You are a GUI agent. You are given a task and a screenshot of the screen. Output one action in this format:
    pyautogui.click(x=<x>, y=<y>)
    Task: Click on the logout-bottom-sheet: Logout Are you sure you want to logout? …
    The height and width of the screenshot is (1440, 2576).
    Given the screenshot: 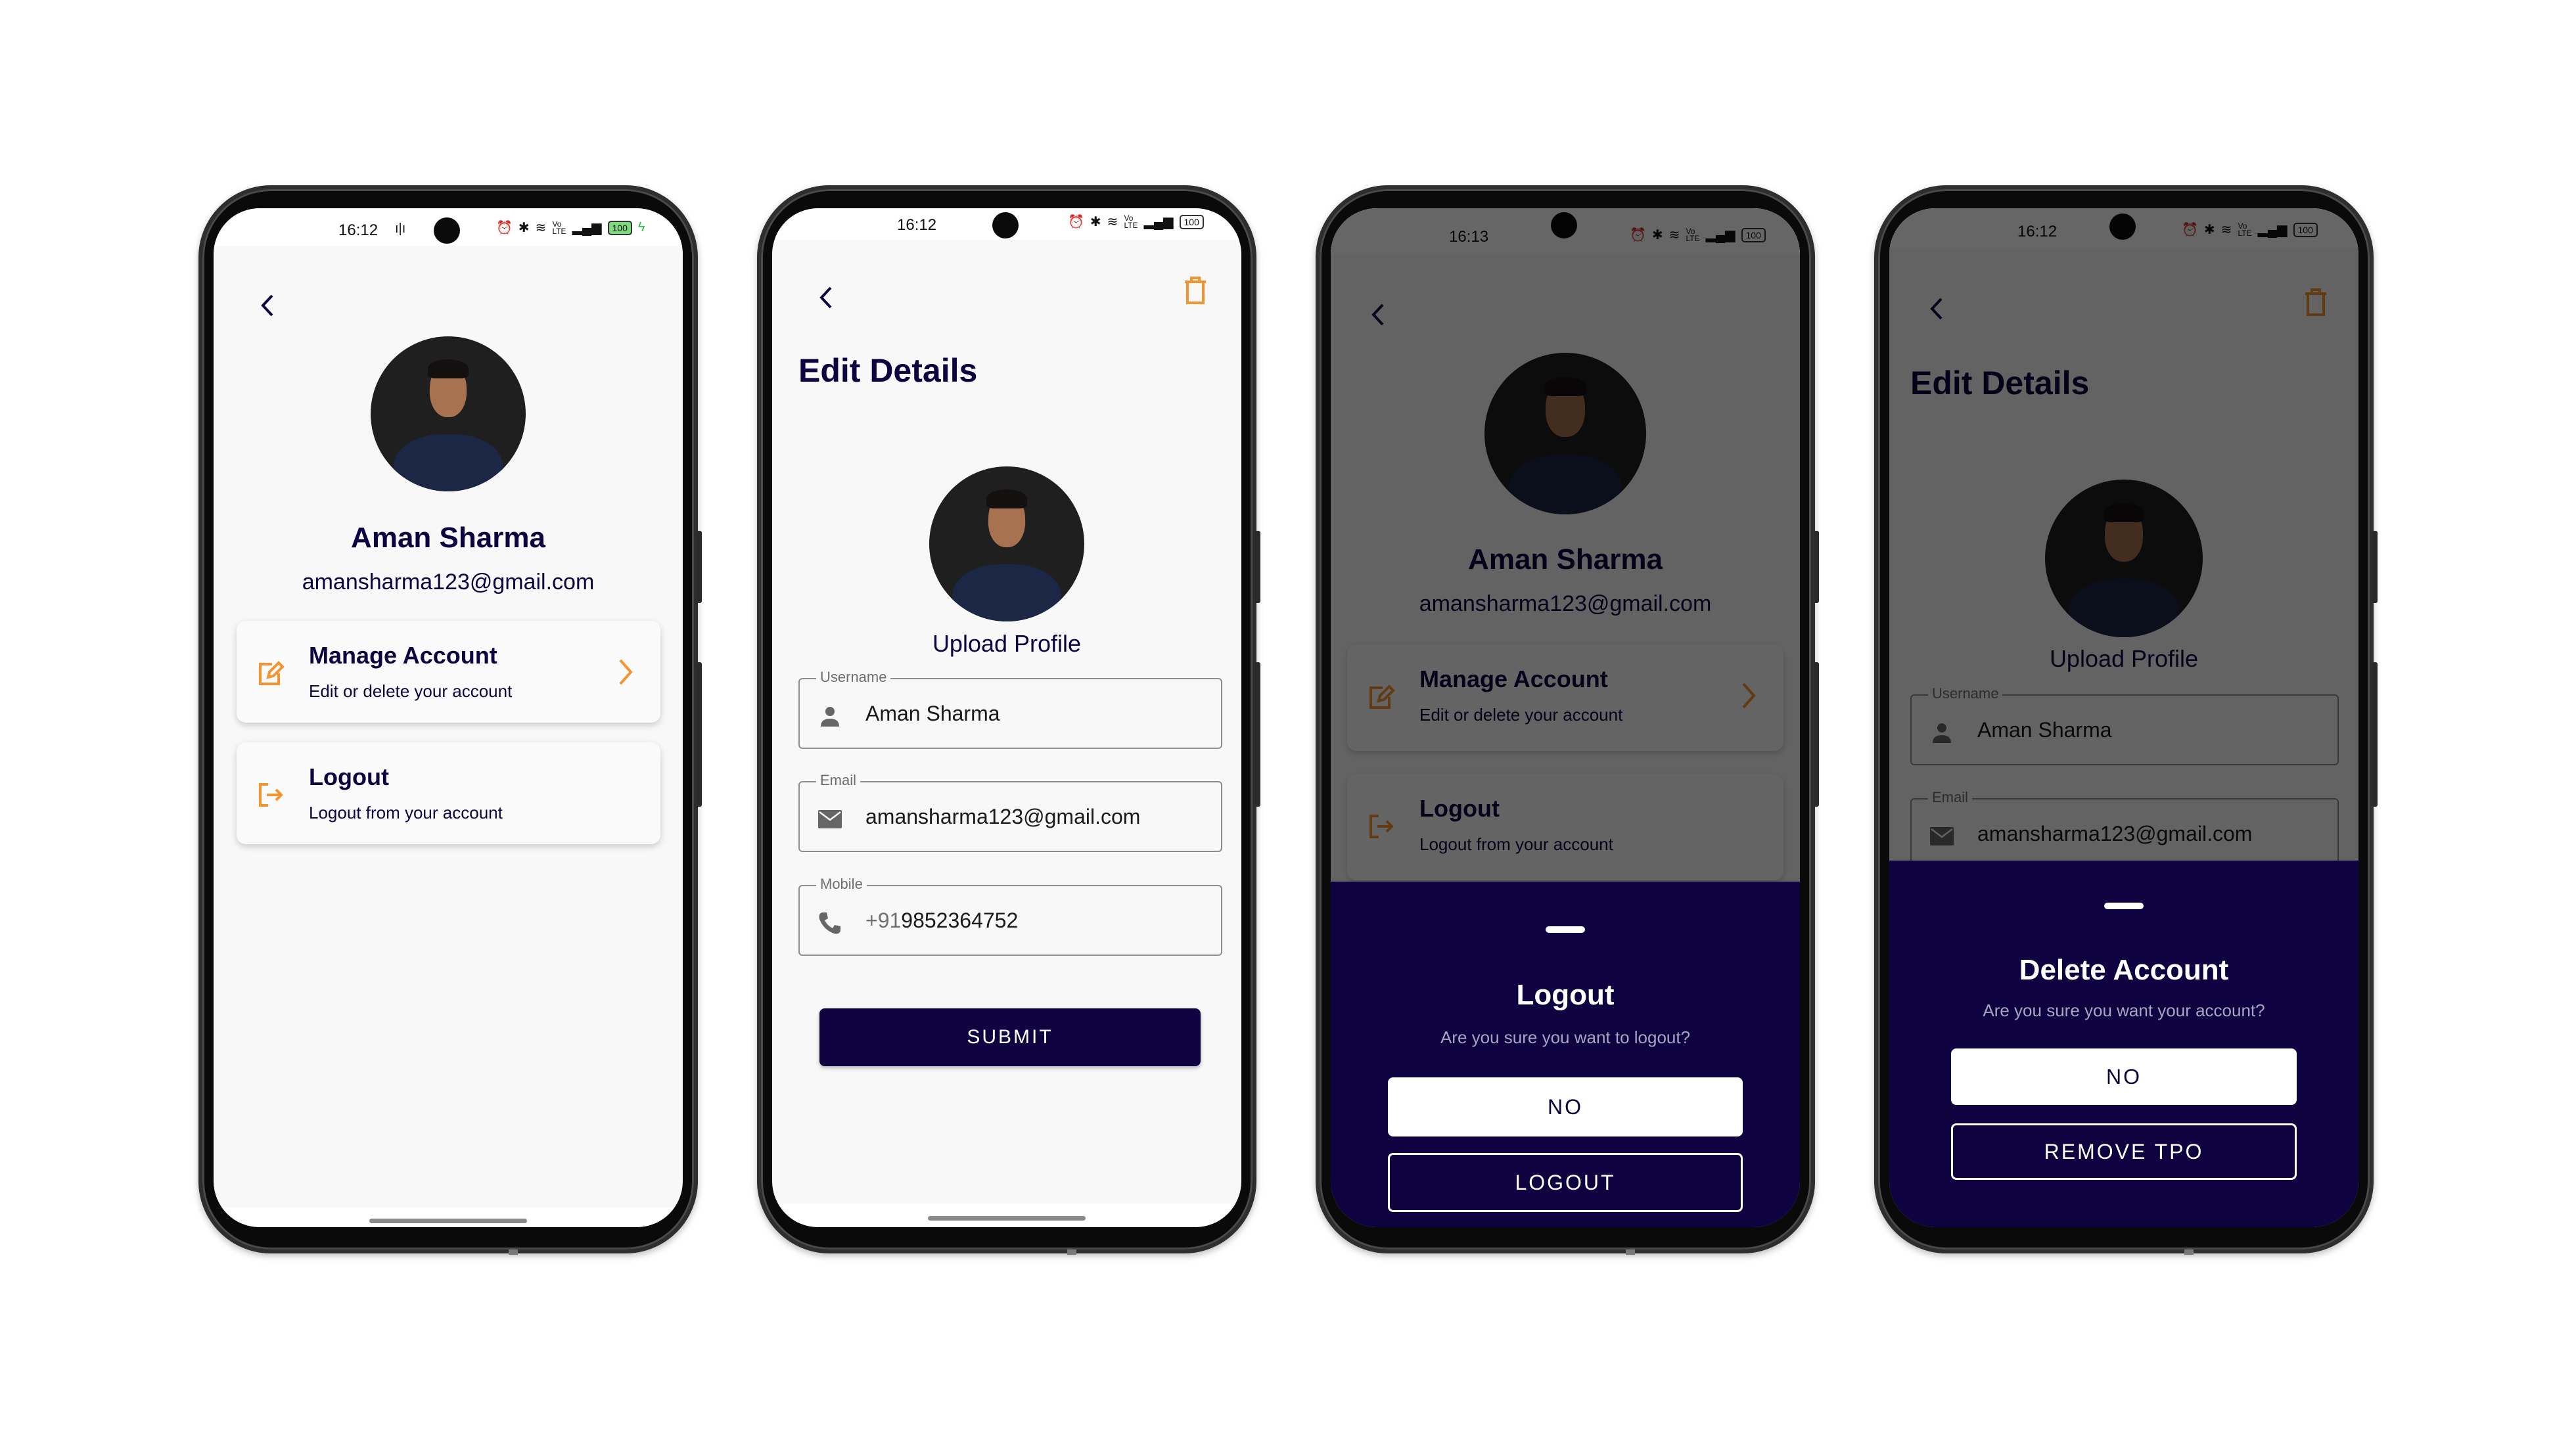 What is the action you would take?
    pyautogui.click(x=1566, y=1054)
    